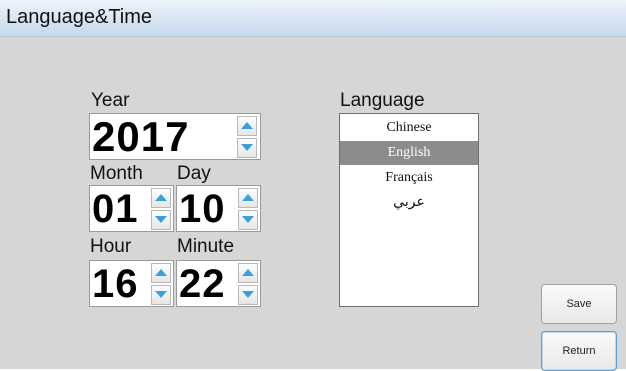 This screenshot has height=371, width=626. What do you see at coordinates (141, 136) in the screenshot?
I see `year-value: 2017` at bounding box center [141, 136].